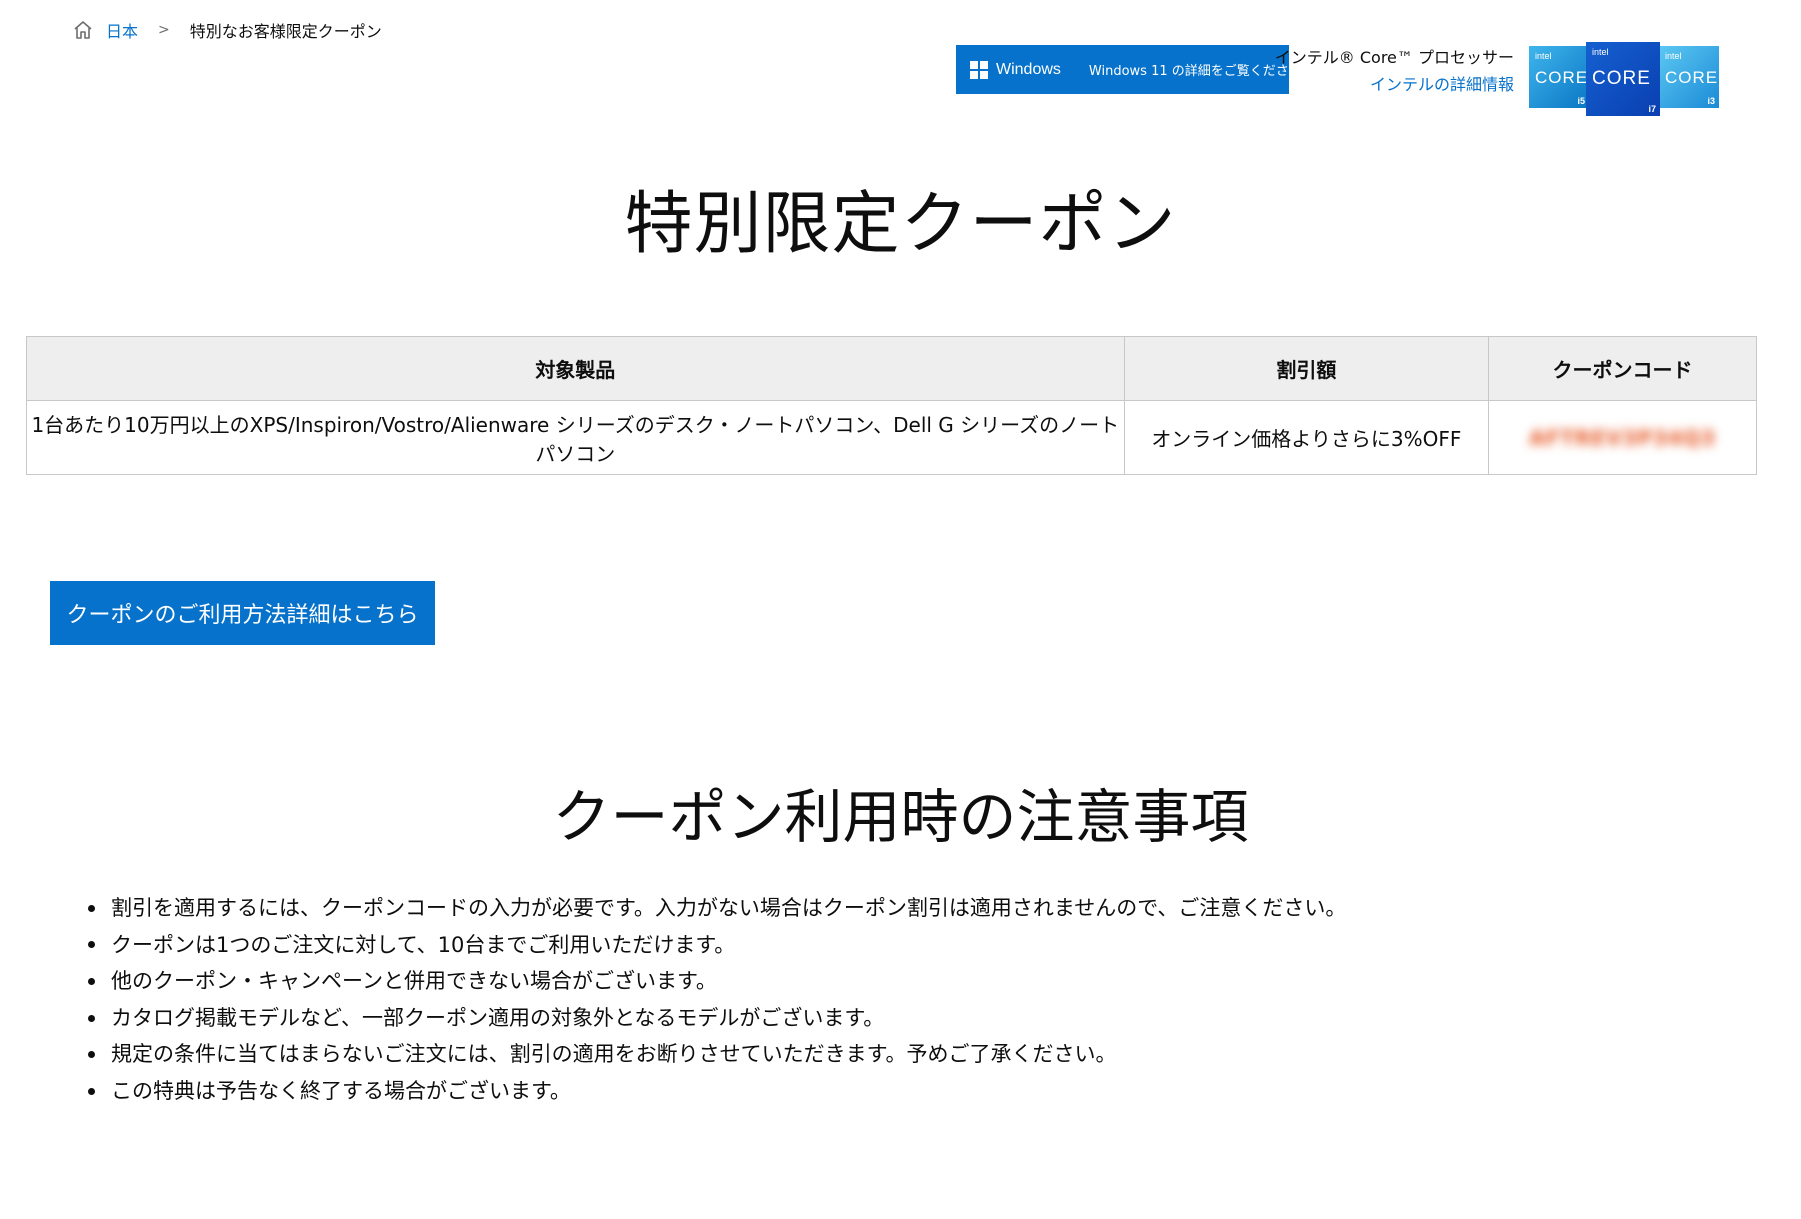 The height and width of the screenshot is (1219, 1801). I want to click on badge-gen: i5, so click(1581, 101).